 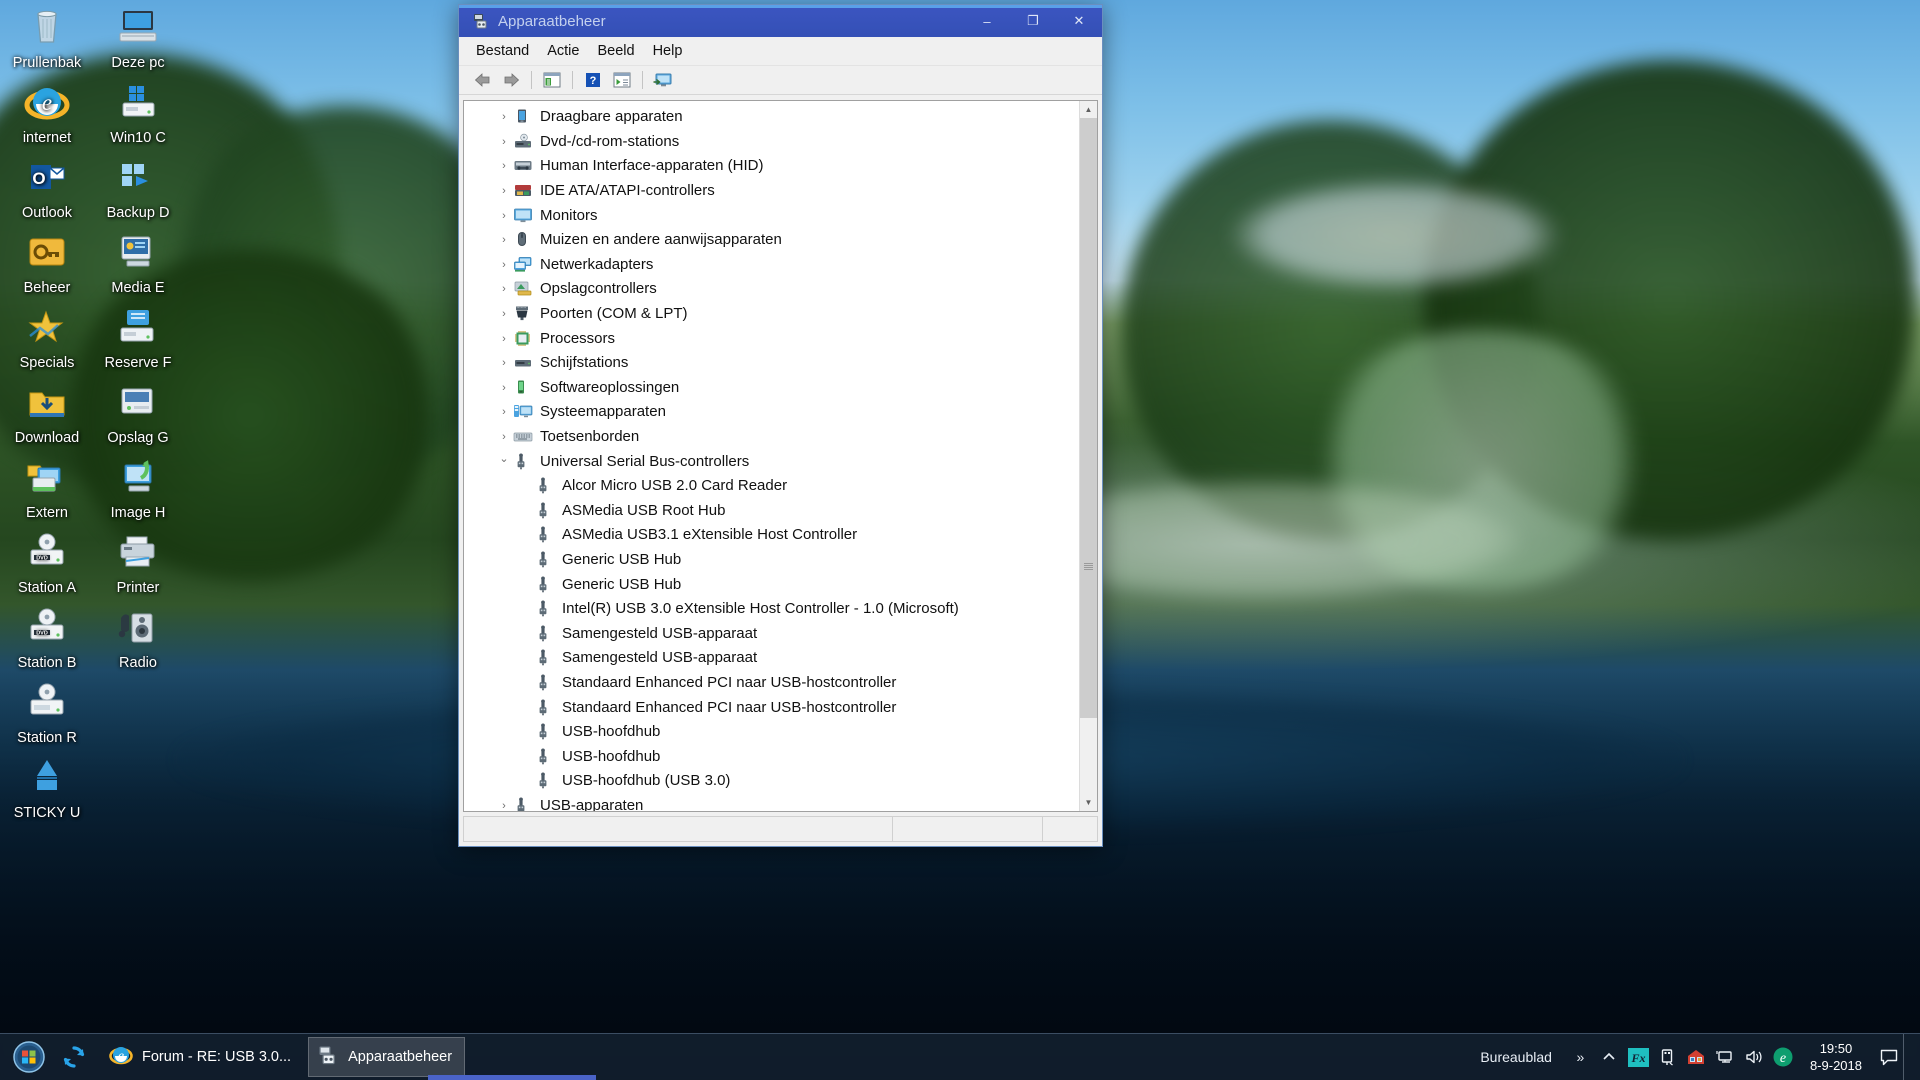 What do you see at coordinates (1888, 1057) in the screenshot?
I see `action-center-icon` at bounding box center [1888, 1057].